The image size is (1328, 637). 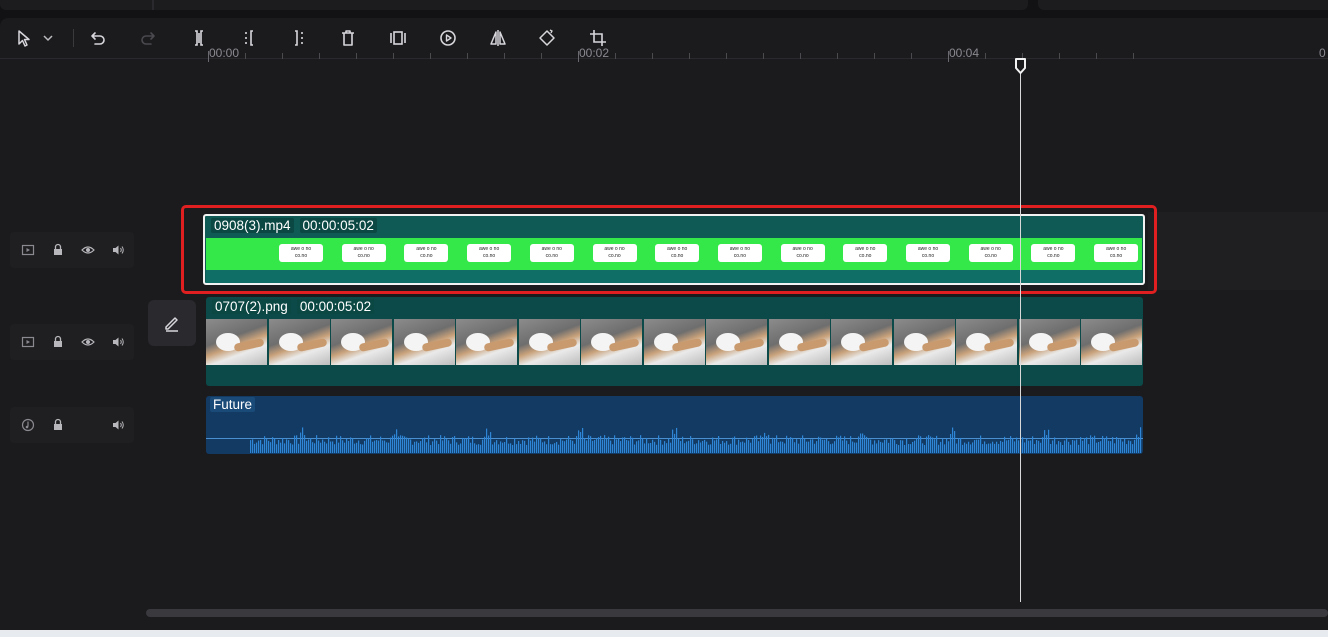 What do you see at coordinates (735, 53) in the screenshot?
I see `time-ruler: 00:00 00:02 00:04 0` at bounding box center [735, 53].